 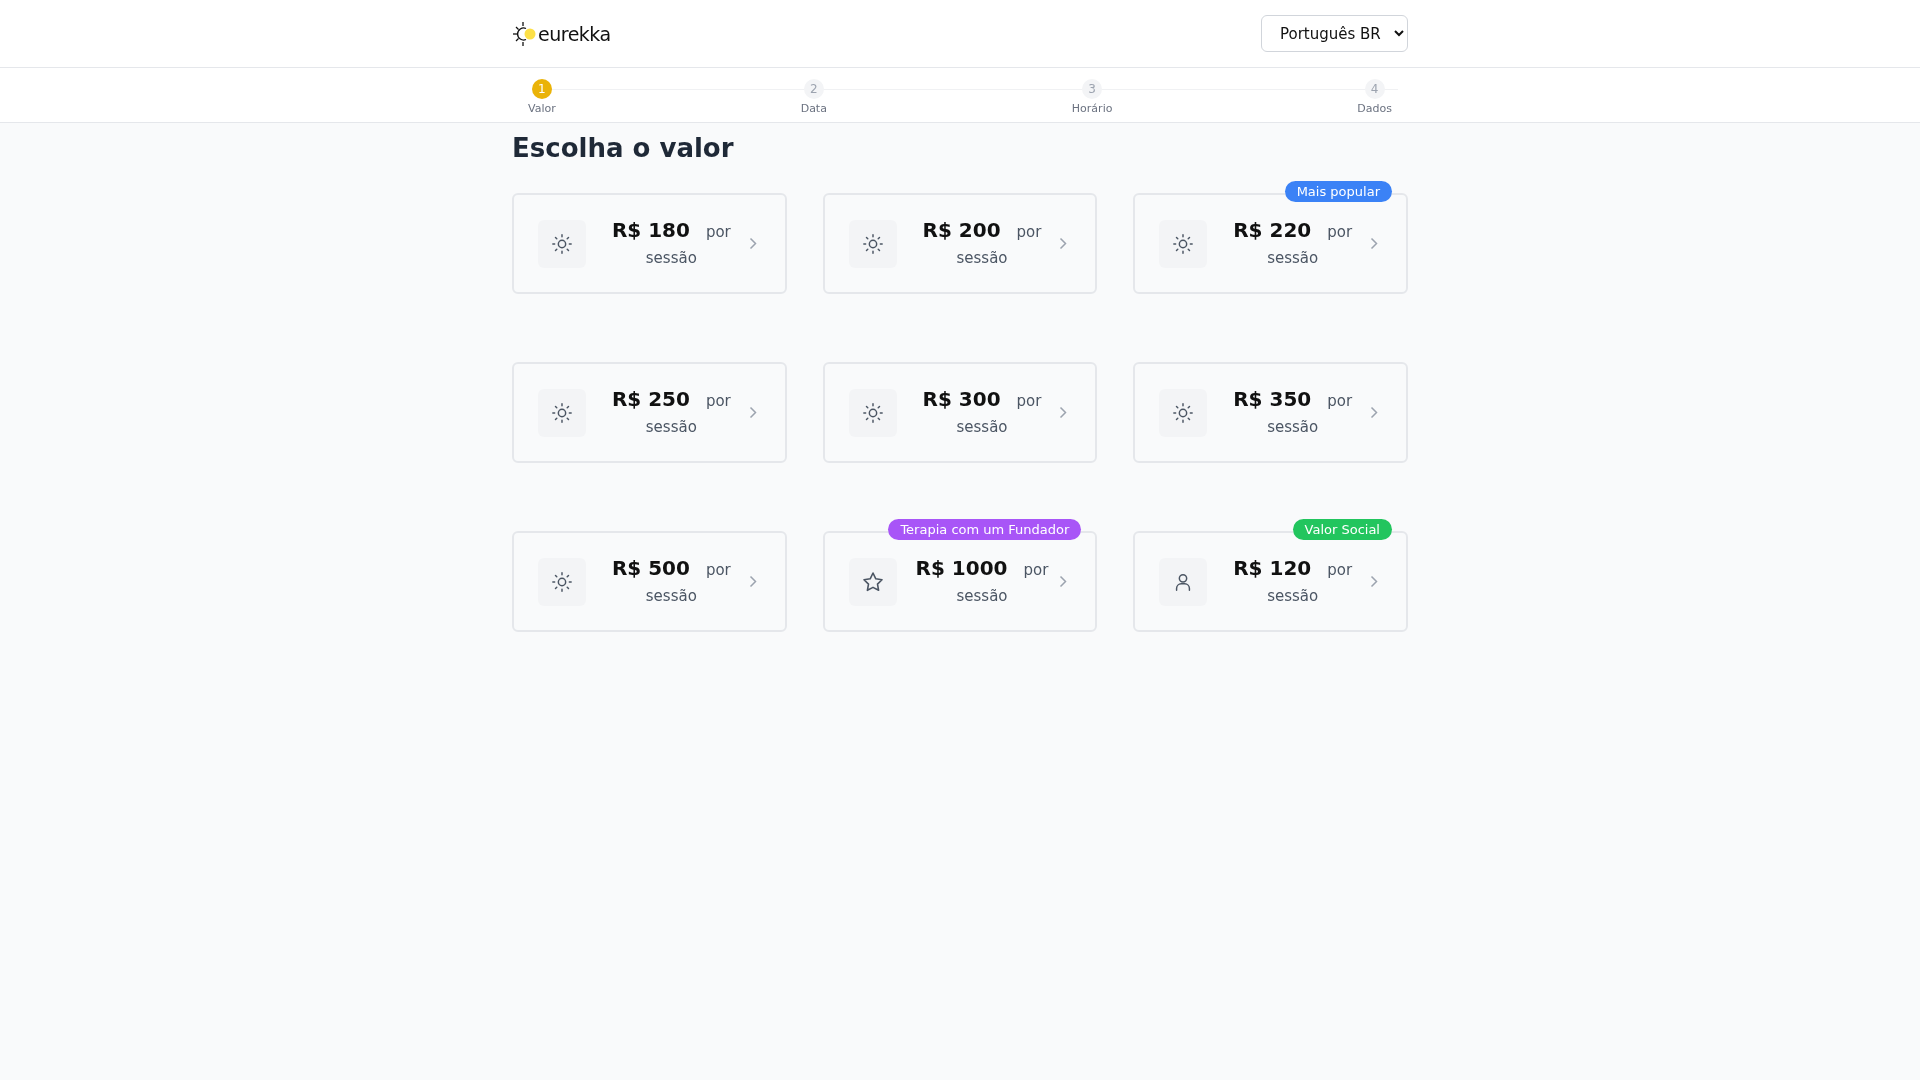 What do you see at coordinates (650, 229) in the screenshot?
I see `price: R$ 180` at bounding box center [650, 229].